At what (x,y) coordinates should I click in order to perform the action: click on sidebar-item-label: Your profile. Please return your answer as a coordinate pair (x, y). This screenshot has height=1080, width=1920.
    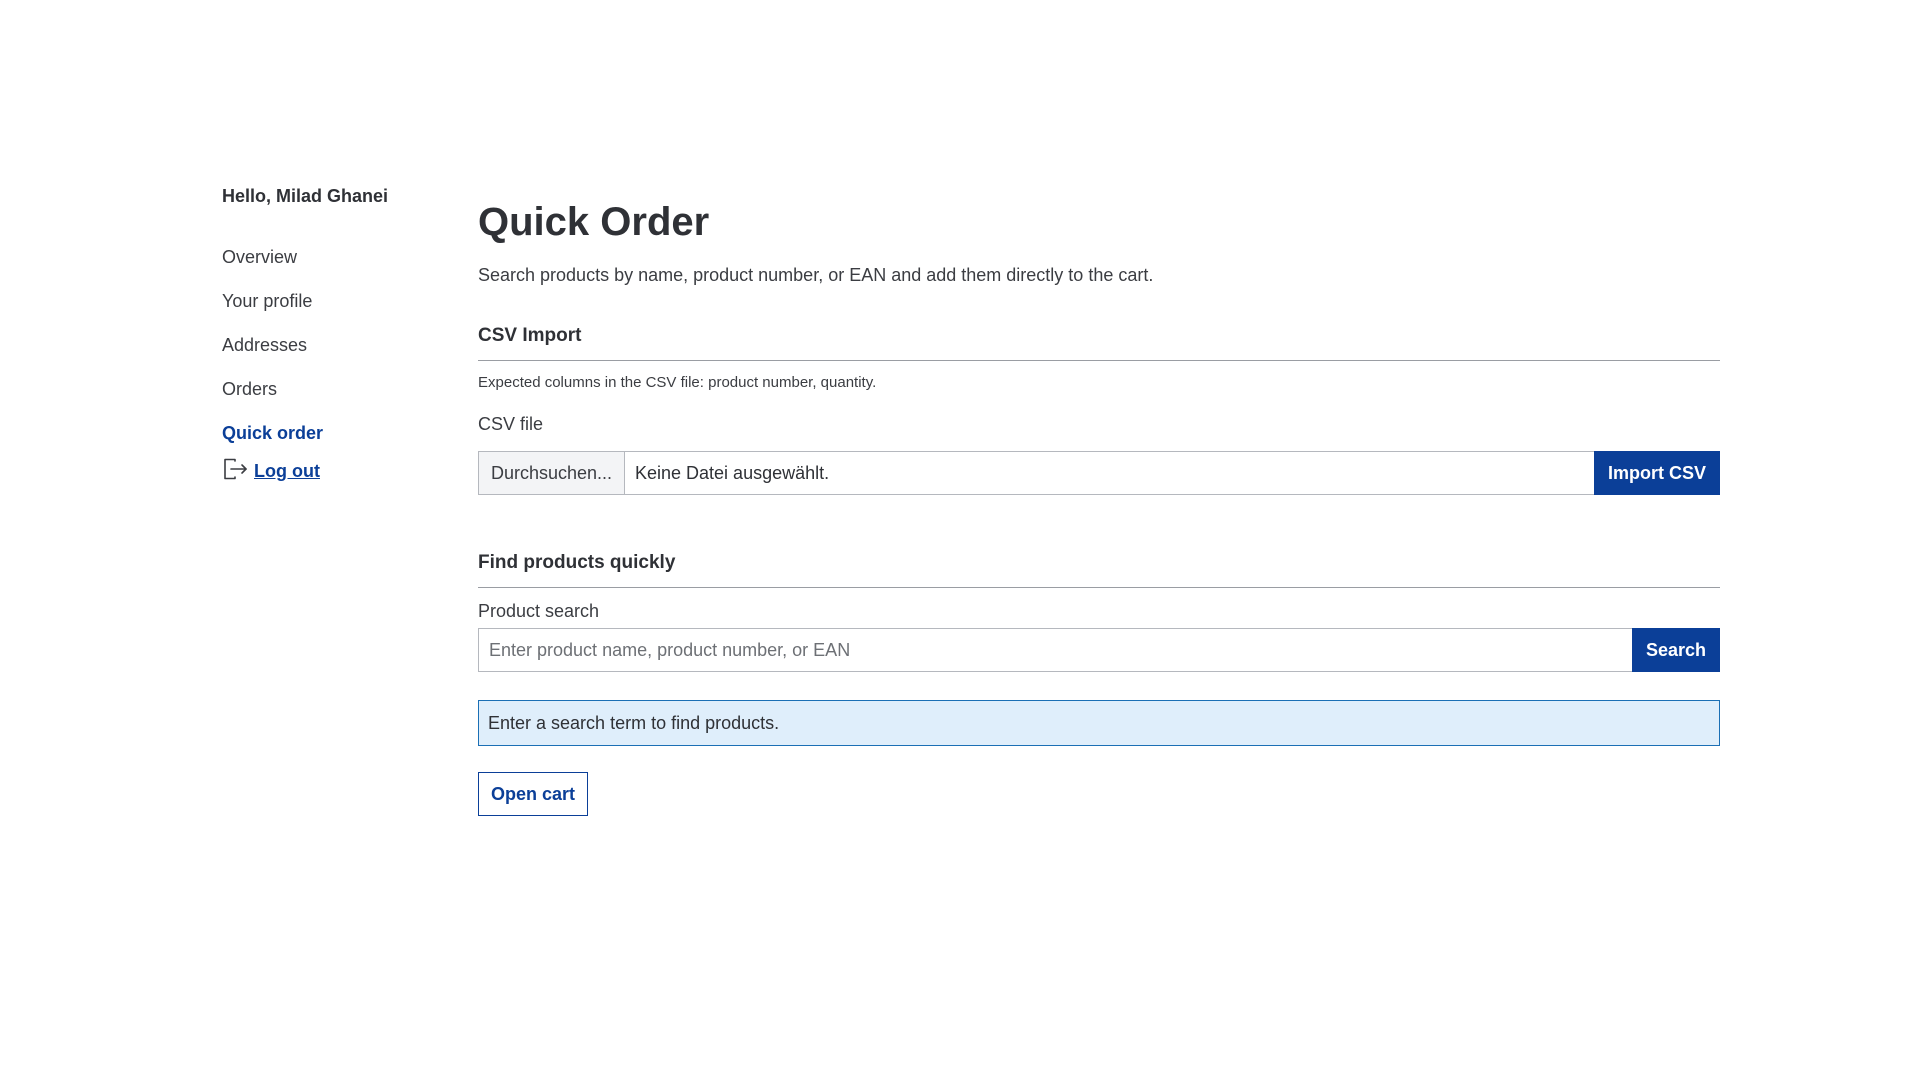
    Looking at the image, I should click on (267, 301).